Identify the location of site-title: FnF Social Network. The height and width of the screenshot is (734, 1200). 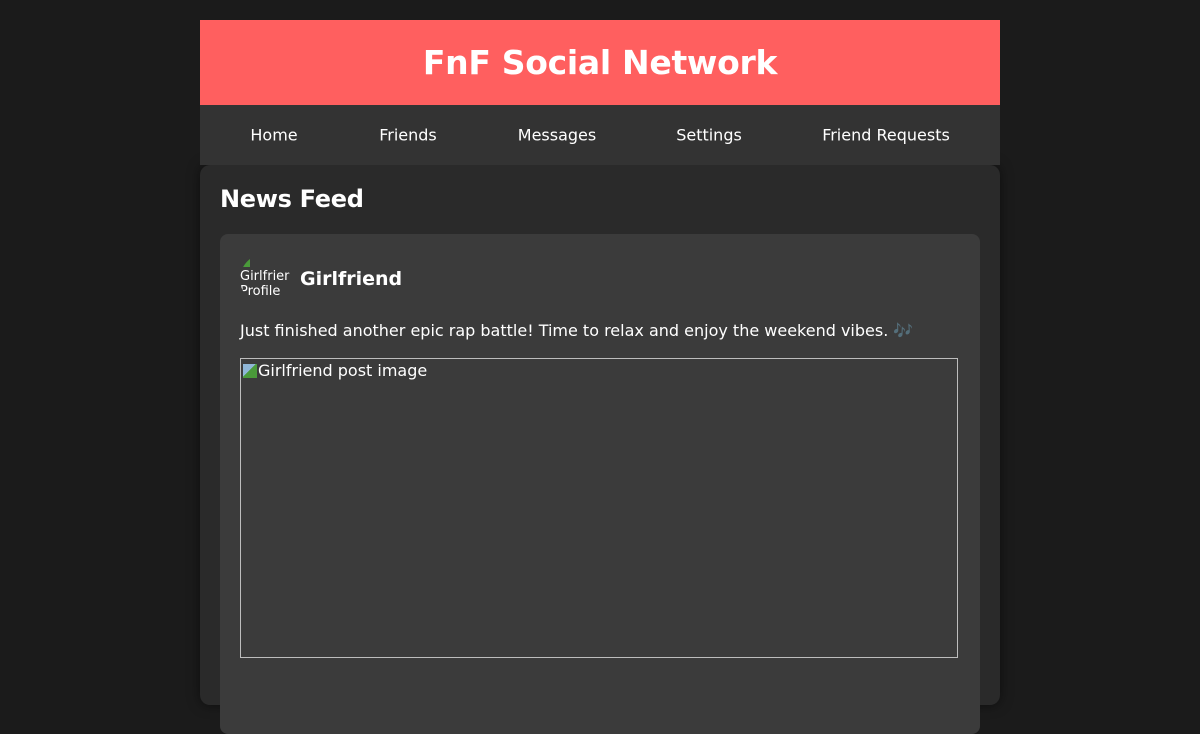
(600, 62).